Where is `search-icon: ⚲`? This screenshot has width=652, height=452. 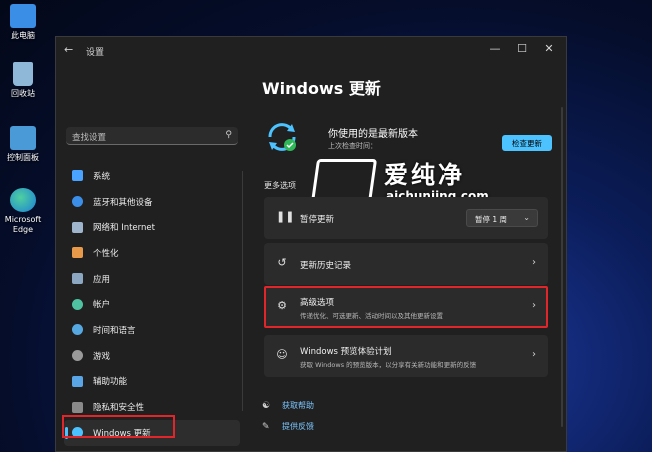 search-icon: ⚲ is located at coordinates (228, 135).